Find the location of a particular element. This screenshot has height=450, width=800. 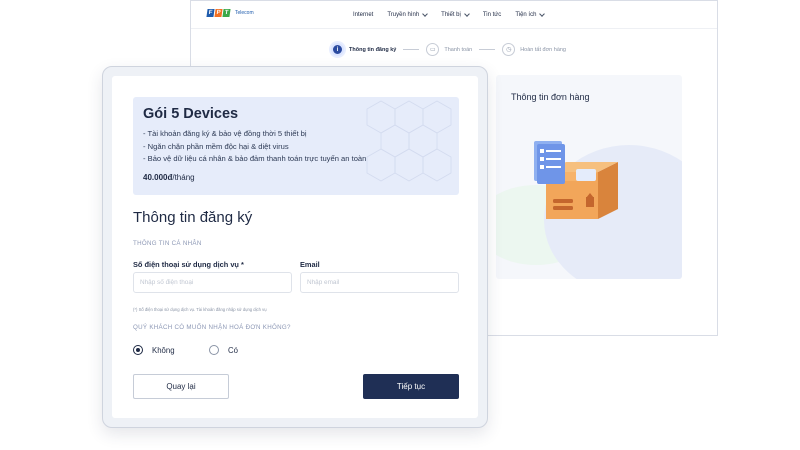

logo-letter: P is located at coordinates (218, 13).